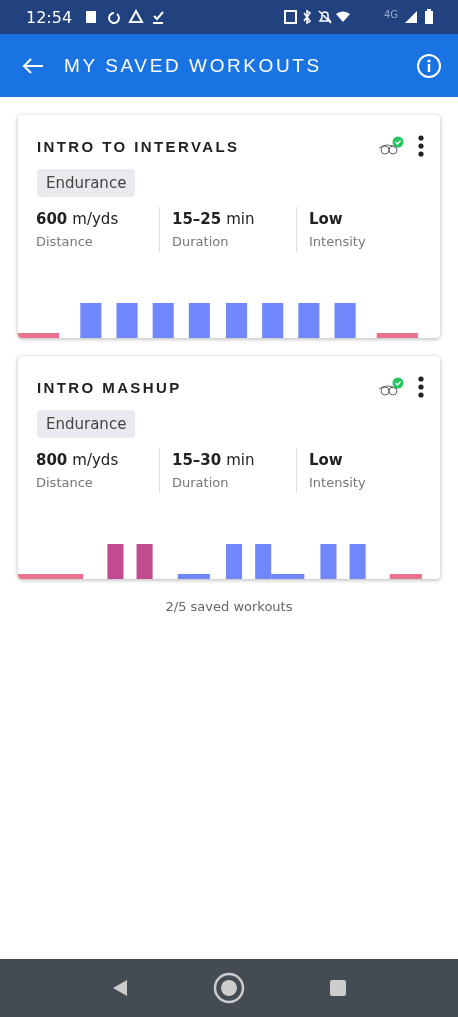 This screenshot has height=1017, width=458. Describe the element at coordinates (78, 460) in the screenshot. I see `stat-value: 800 m/yds` at that location.